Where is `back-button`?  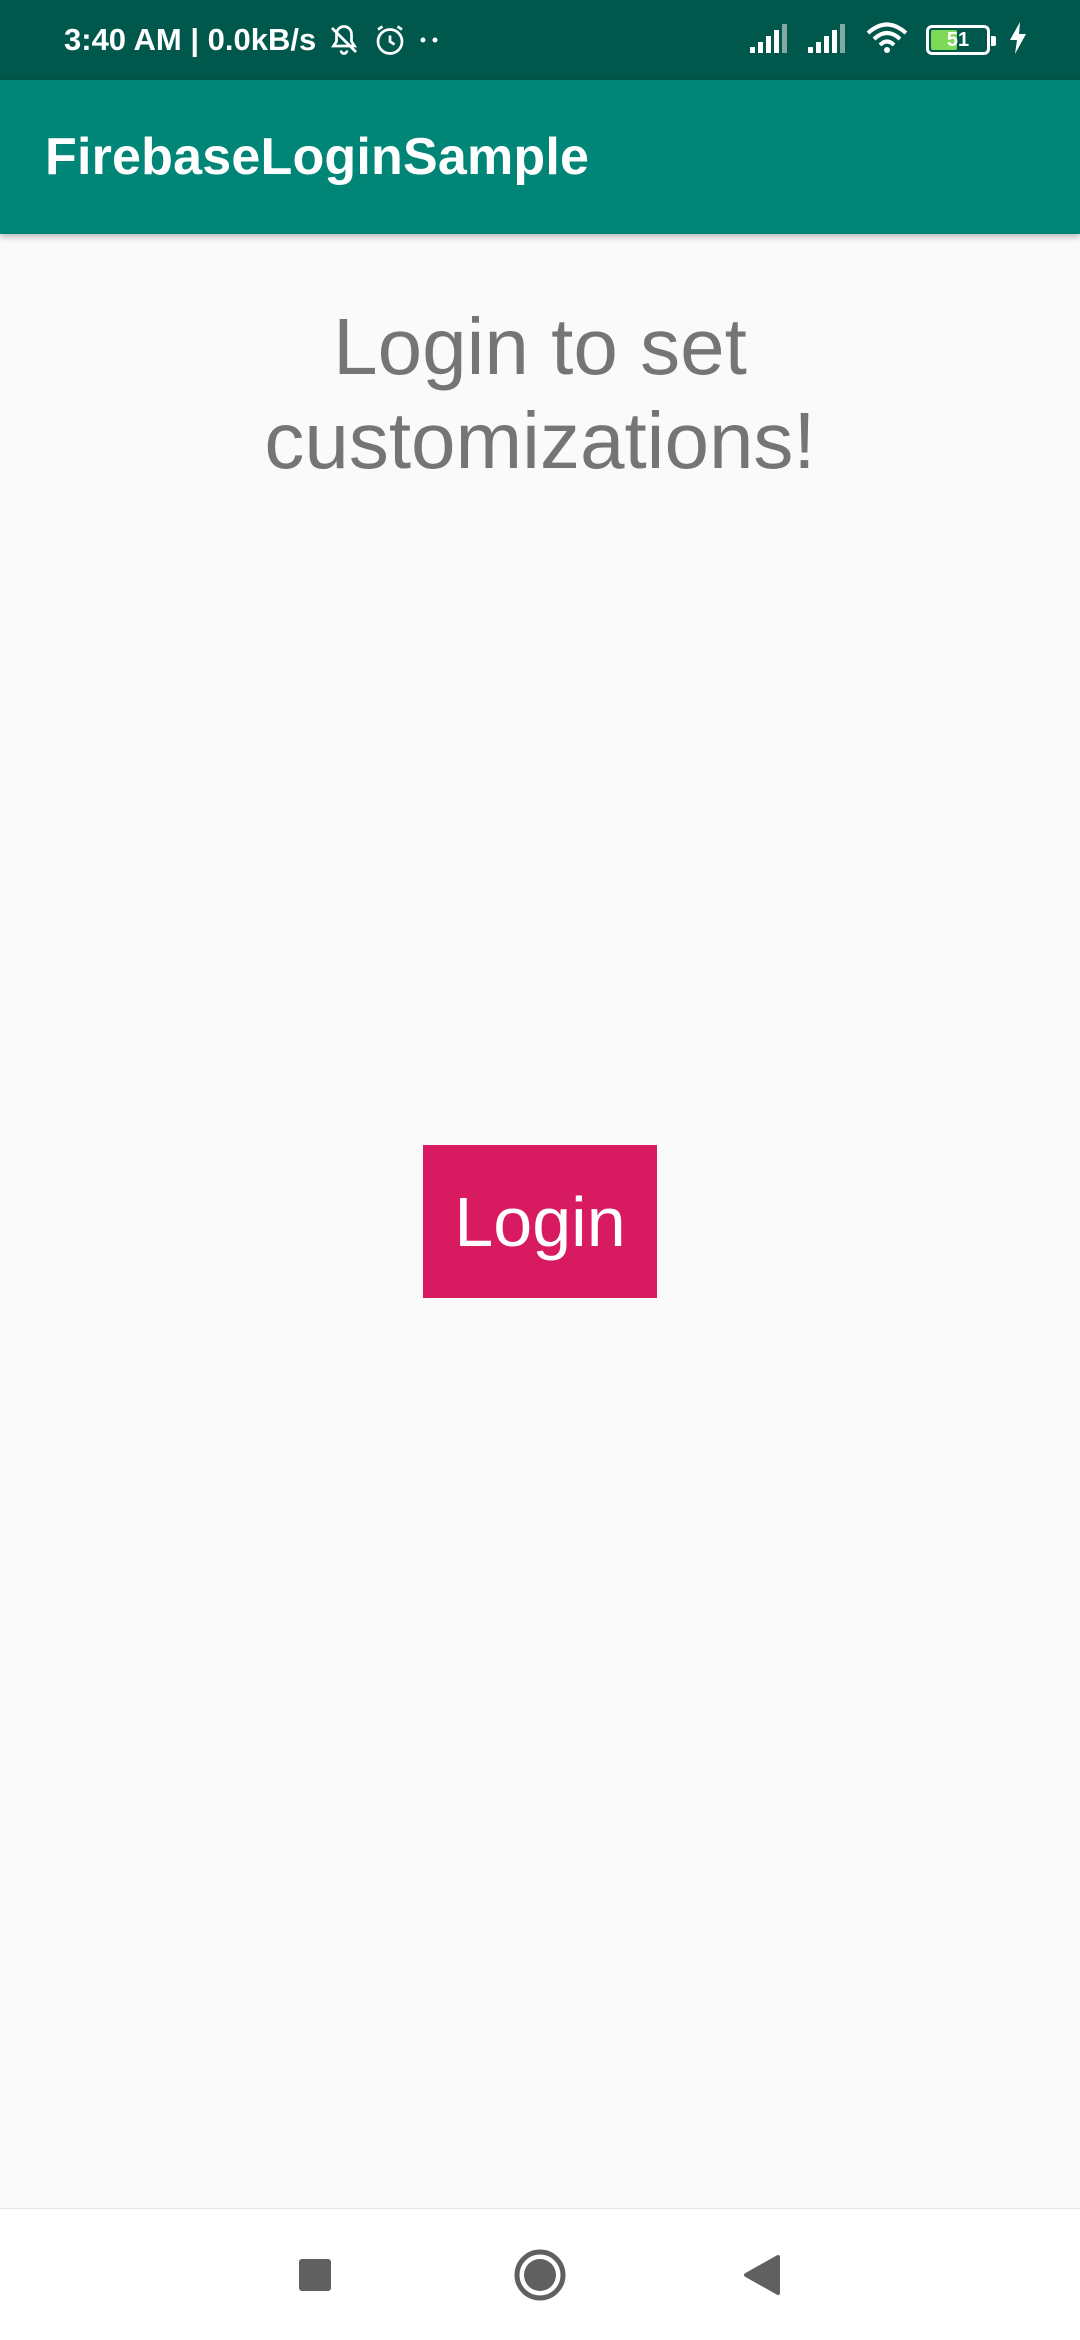
back-button is located at coordinates (762, 2274).